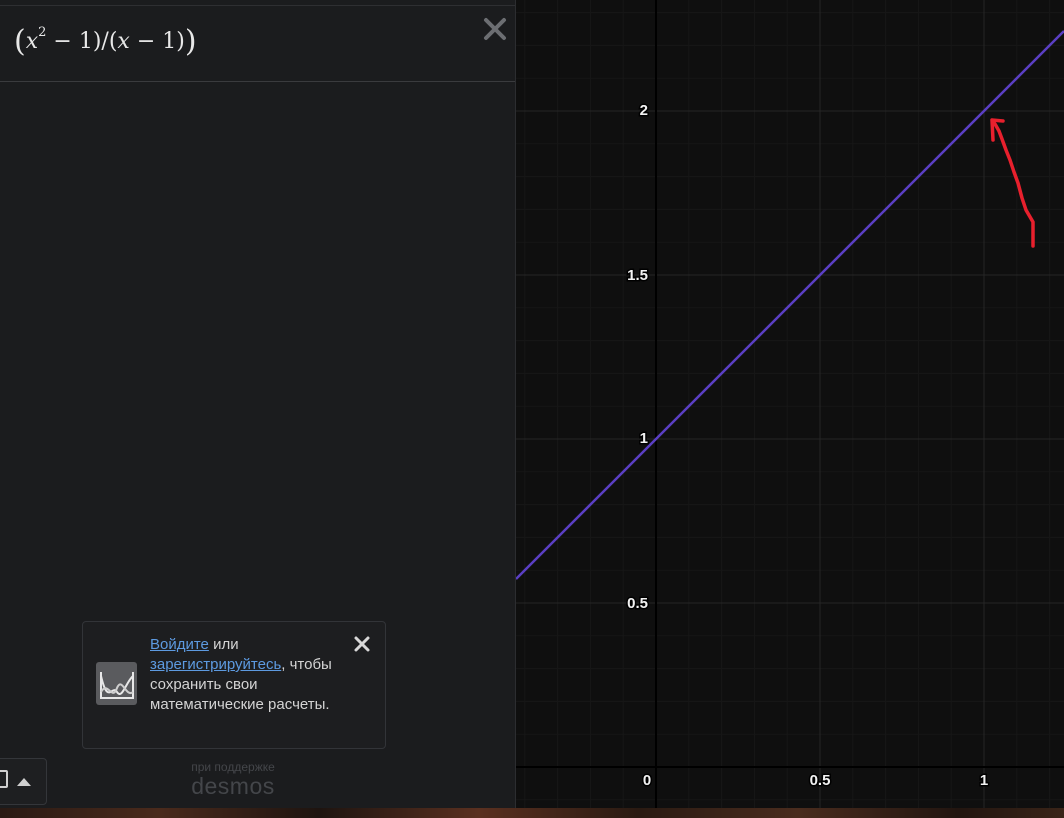 This screenshot has height=818, width=1064. Describe the element at coordinates (495, 29) in the screenshot. I see `close-icon` at that location.